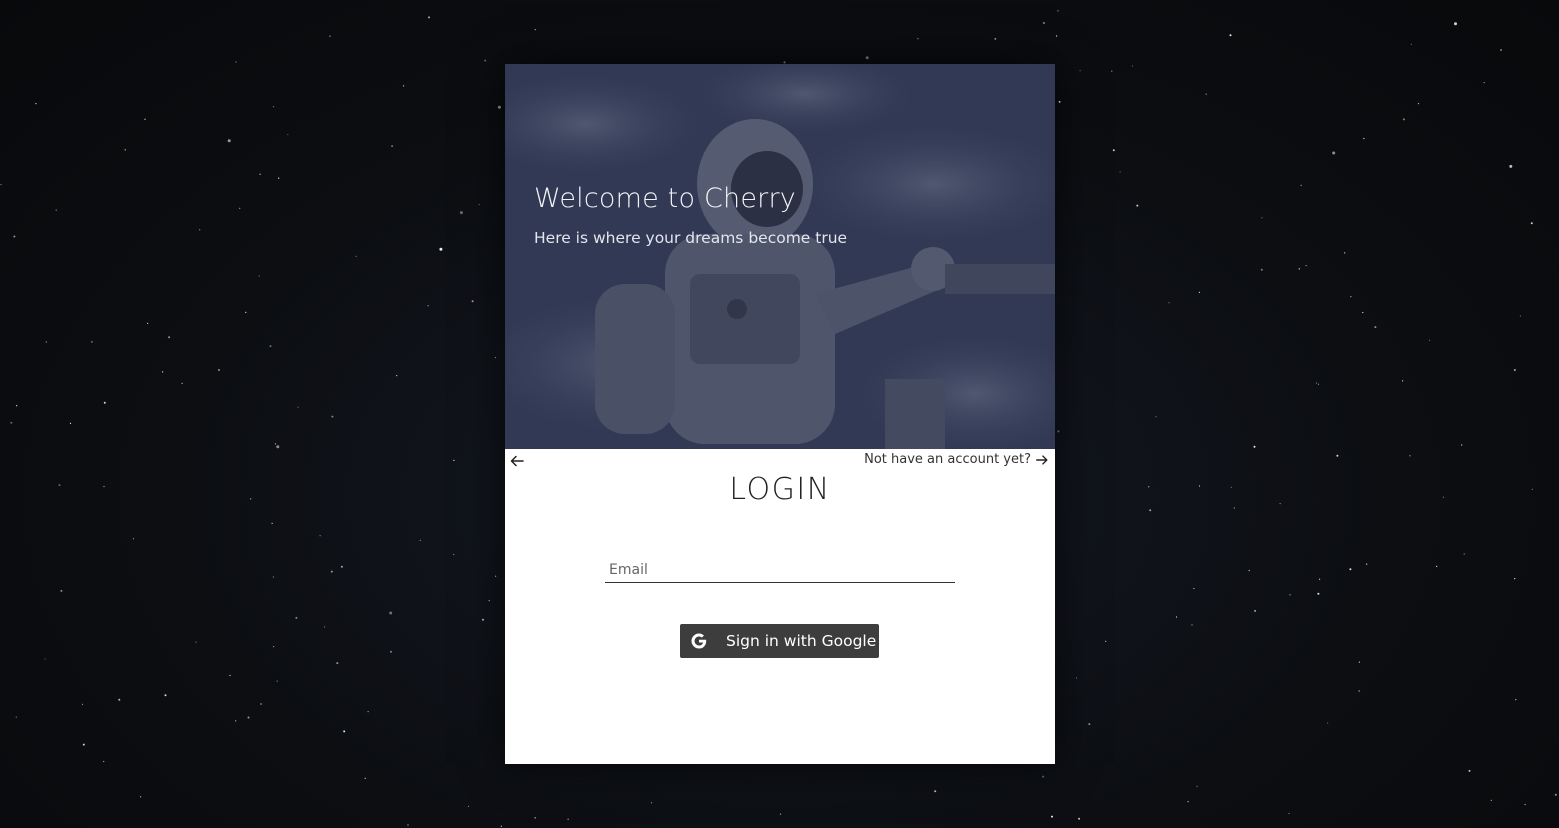 Image resolution: width=1559 pixels, height=828 pixels. Describe the element at coordinates (780, 570) in the screenshot. I see `email-field` at that location.